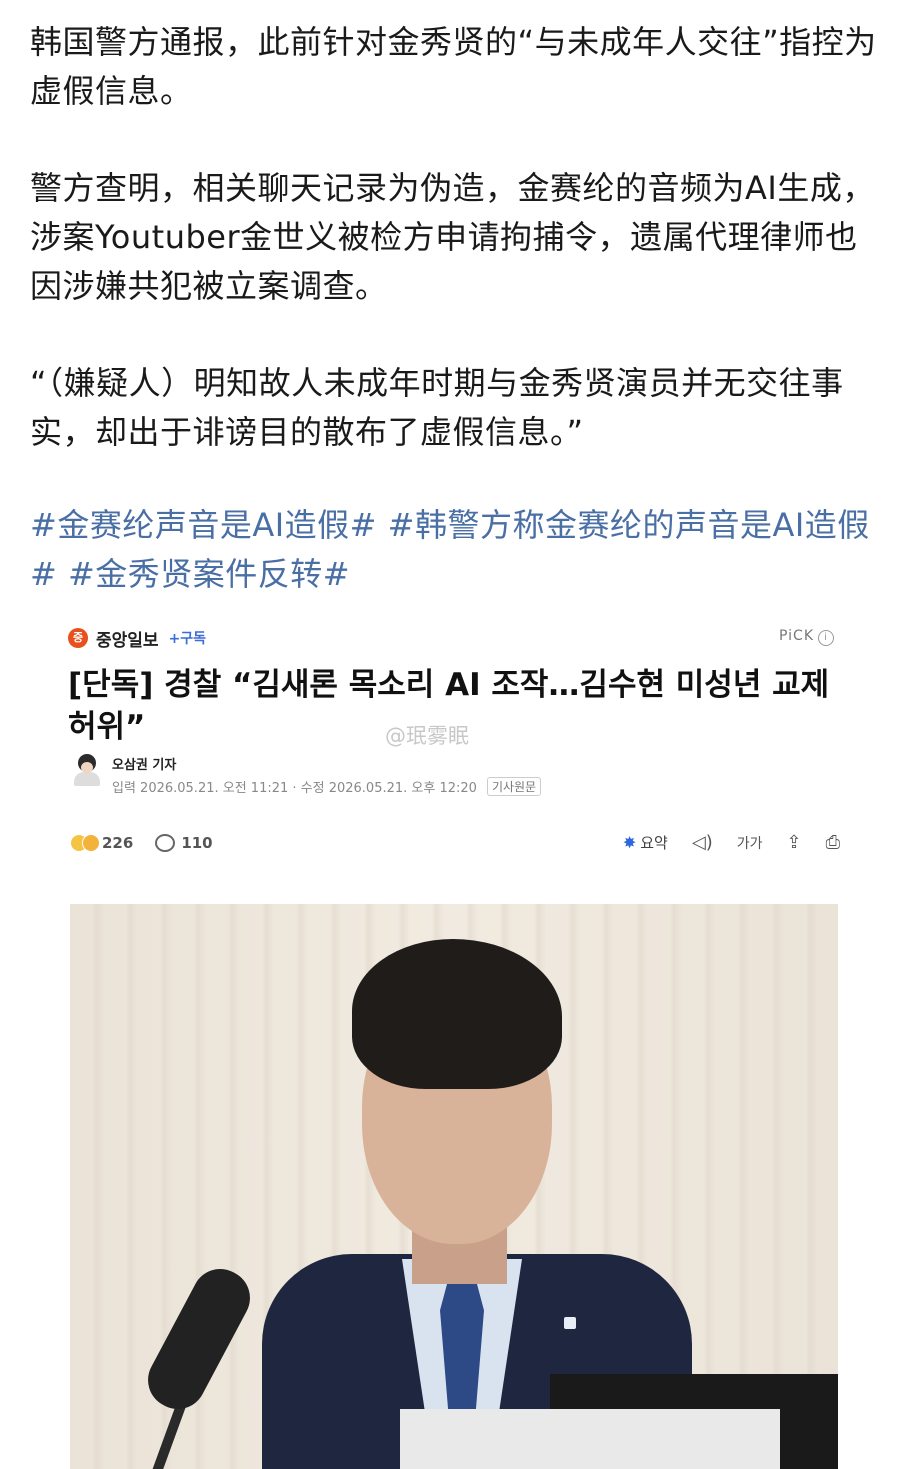  What do you see at coordinates (188, 638) in the screenshot?
I see `subscribe-button: +구독` at bounding box center [188, 638].